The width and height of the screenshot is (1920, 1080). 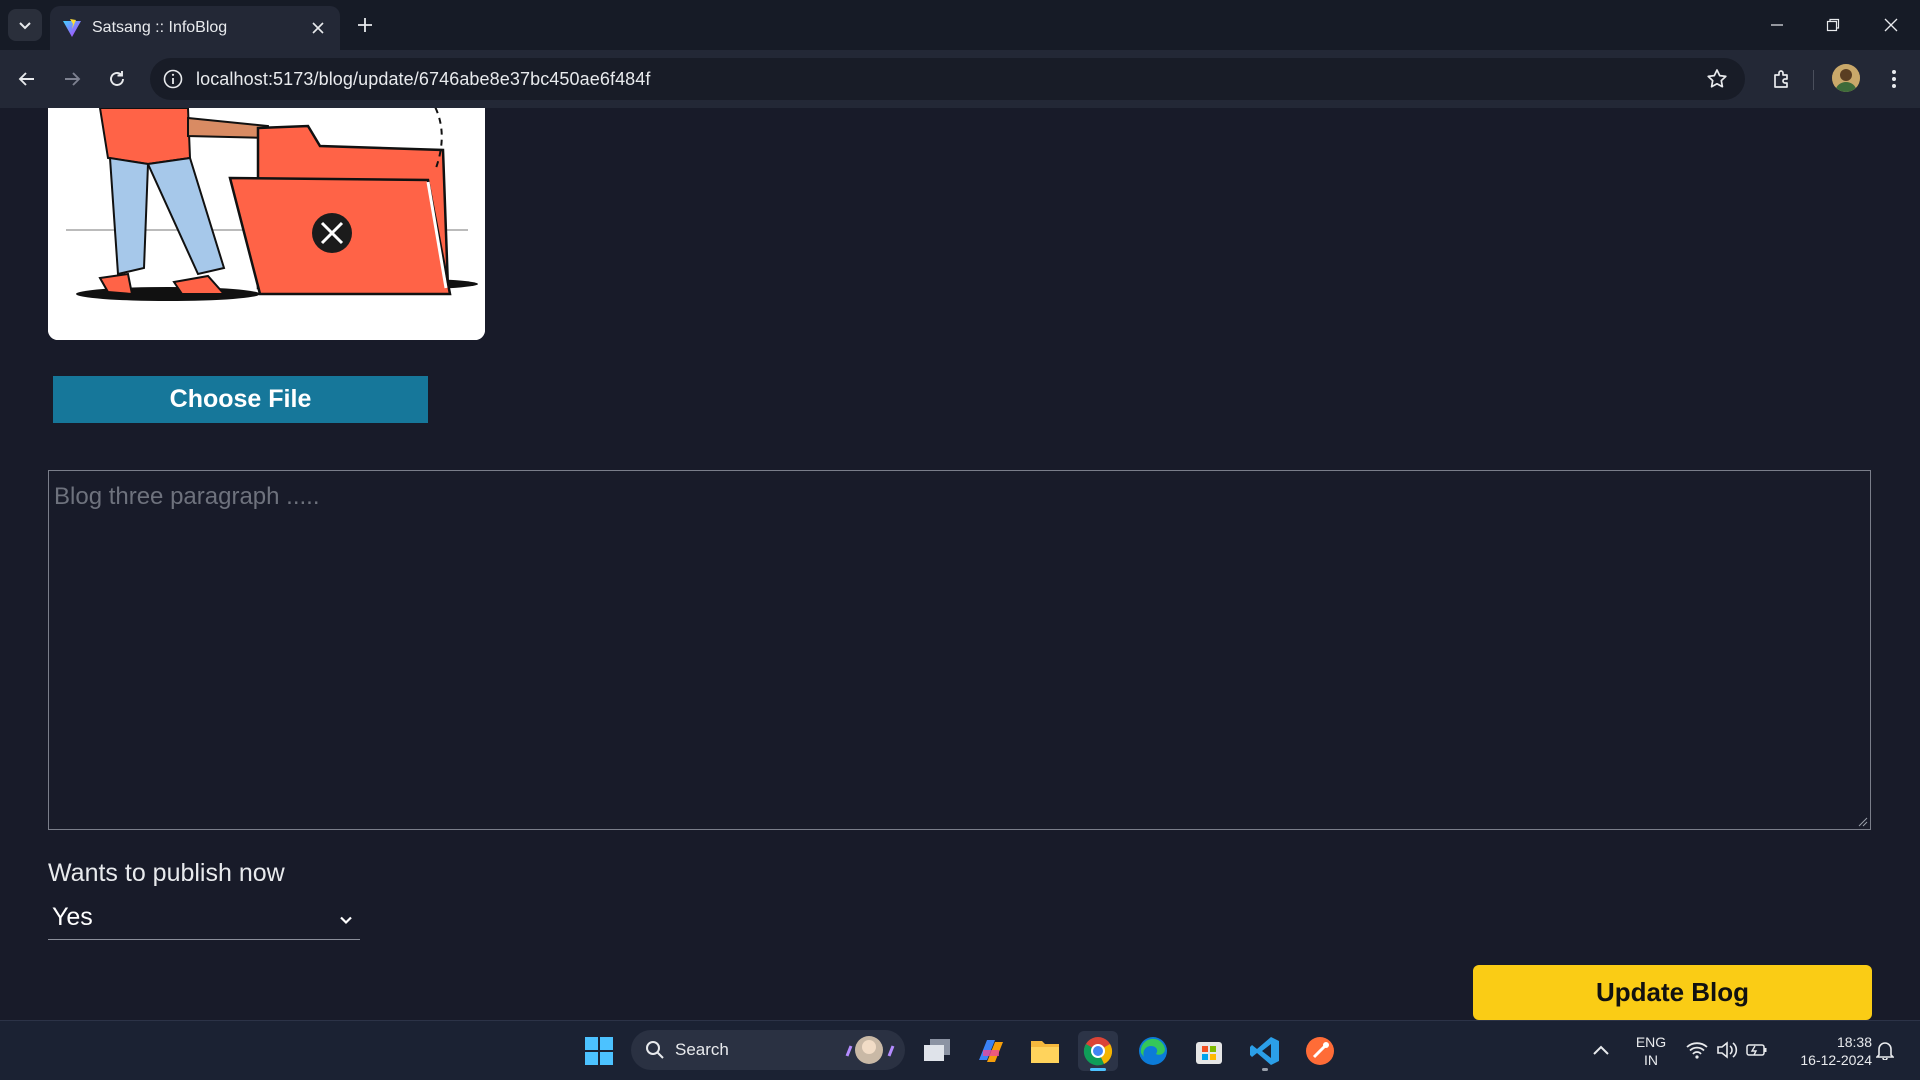 What do you see at coordinates (1651, 1042) in the screenshot?
I see `language-line1: ENG` at bounding box center [1651, 1042].